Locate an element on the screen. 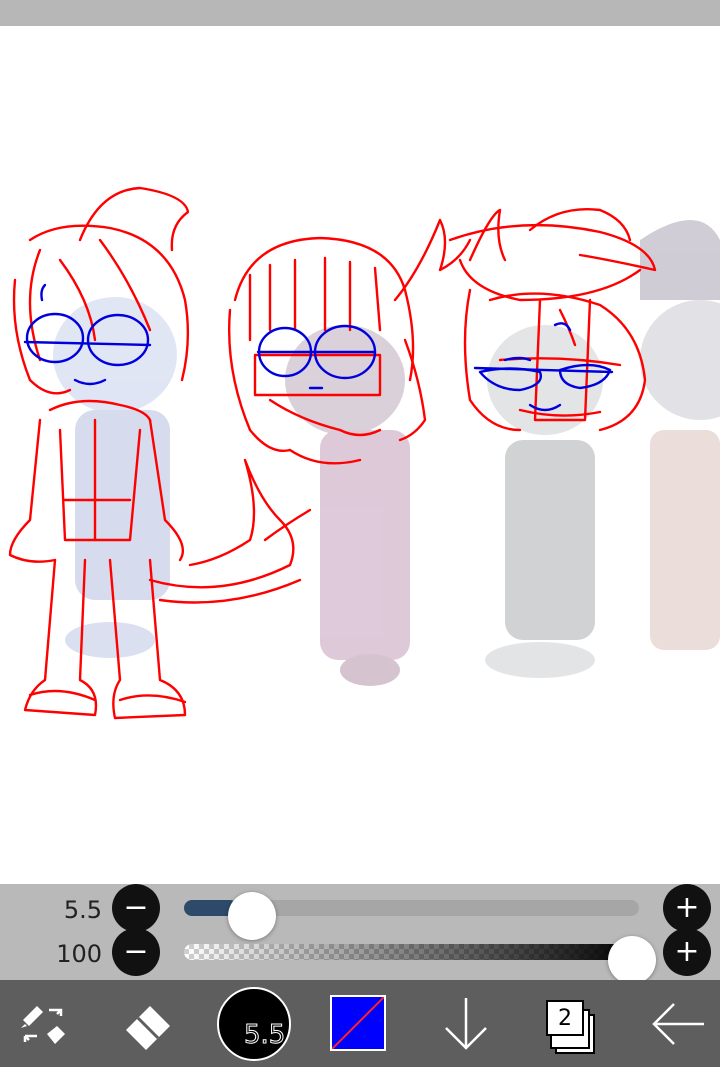  status-bar is located at coordinates (360, 13).